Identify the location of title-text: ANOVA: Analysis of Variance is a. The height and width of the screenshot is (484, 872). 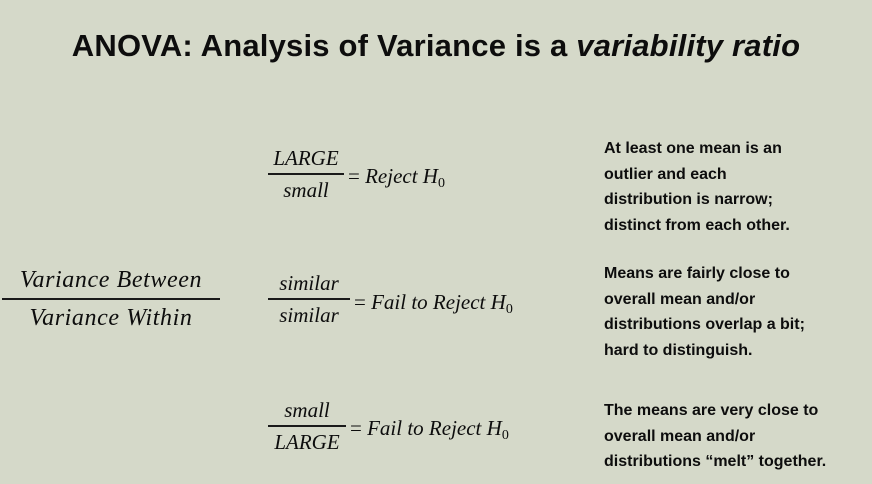
(324, 45).